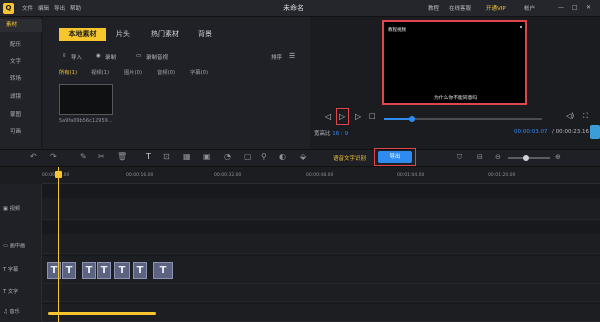  What do you see at coordinates (321, 209) in the screenshot?
I see `track-video` at bounding box center [321, 209].